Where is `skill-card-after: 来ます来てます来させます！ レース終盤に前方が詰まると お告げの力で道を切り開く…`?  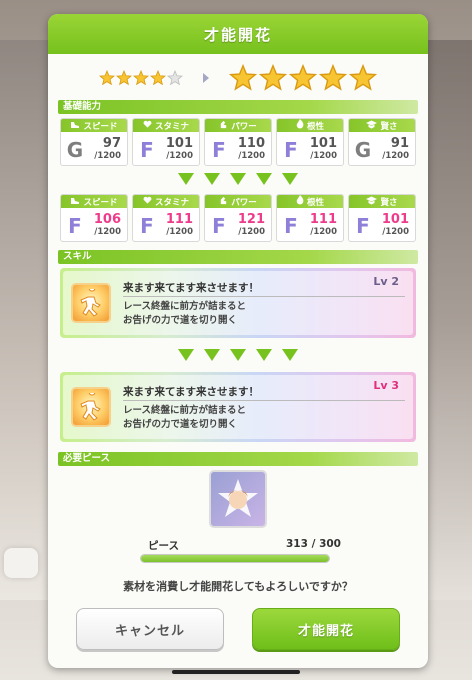 skill-card-after: 来ます来てます来させます！ レース終盤に前方が詰まると お告げの力で道を切り開く… is located at coordinates (238, 407).